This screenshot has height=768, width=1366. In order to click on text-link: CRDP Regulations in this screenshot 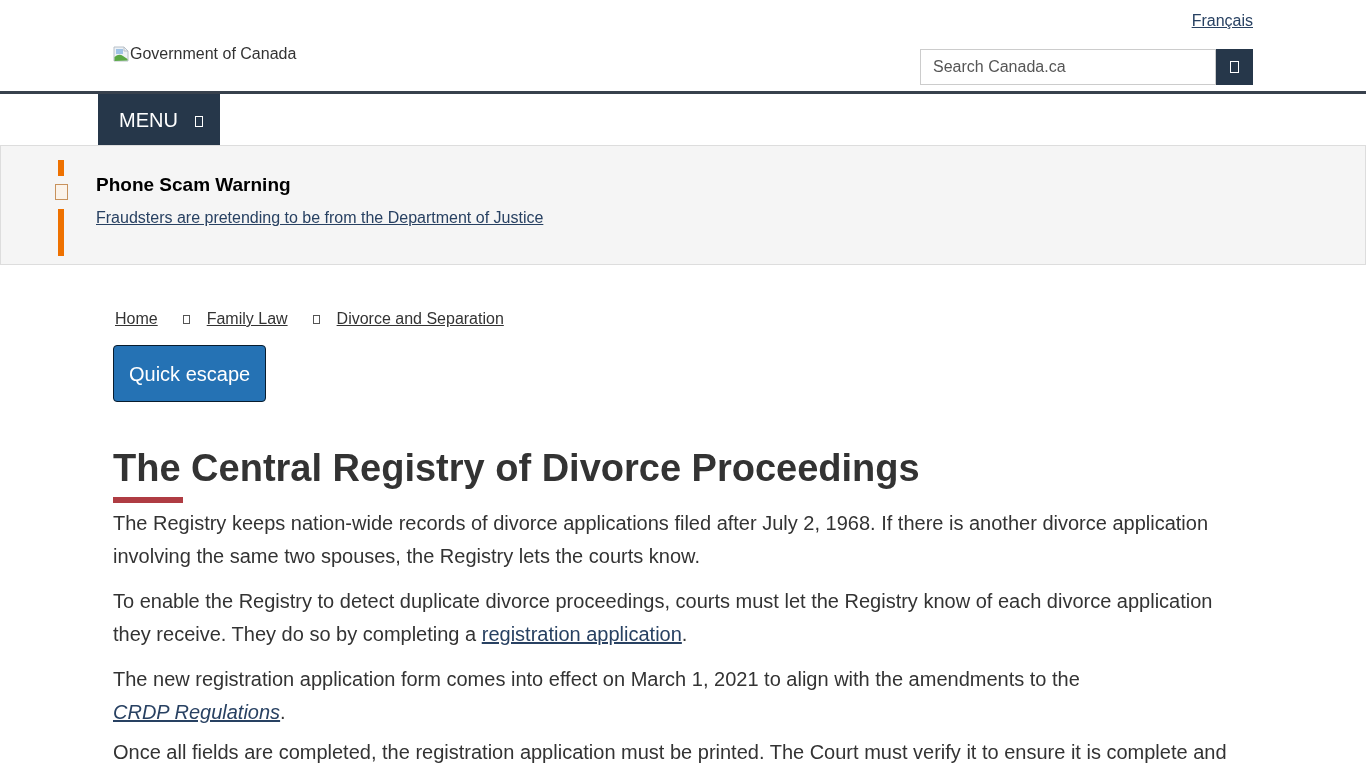, I will do `click(197, 712)`.